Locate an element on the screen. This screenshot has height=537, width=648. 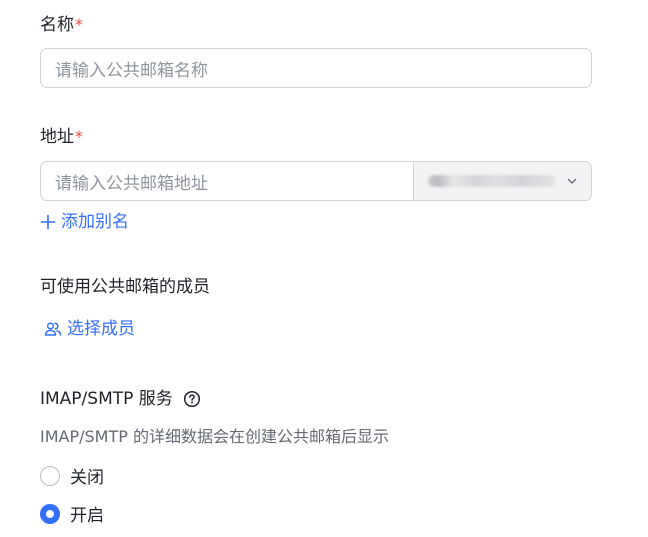
imap-smtp-label: IMAP/SMTP 服务 is located at coordinates (120, 399).